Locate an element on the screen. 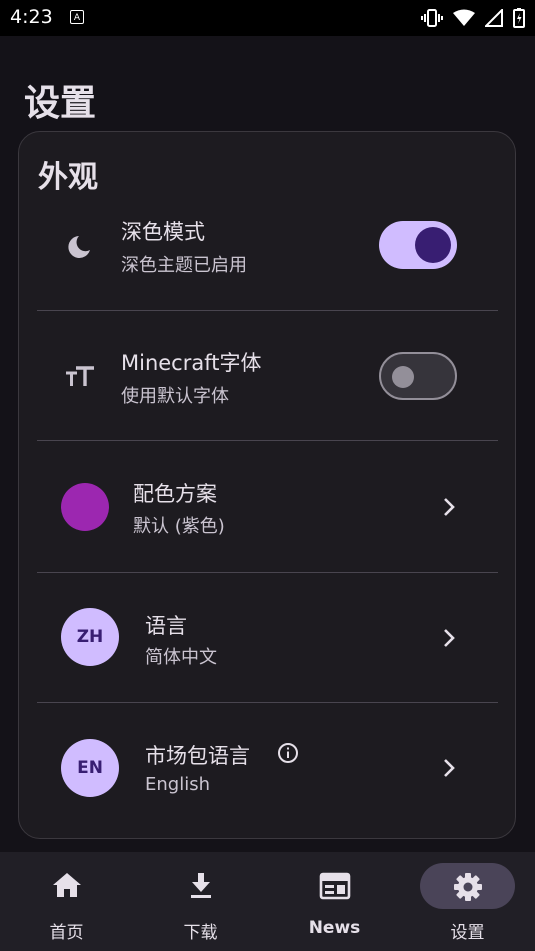  nav-item-settings: 设置 is located at coordinates (467, 901).